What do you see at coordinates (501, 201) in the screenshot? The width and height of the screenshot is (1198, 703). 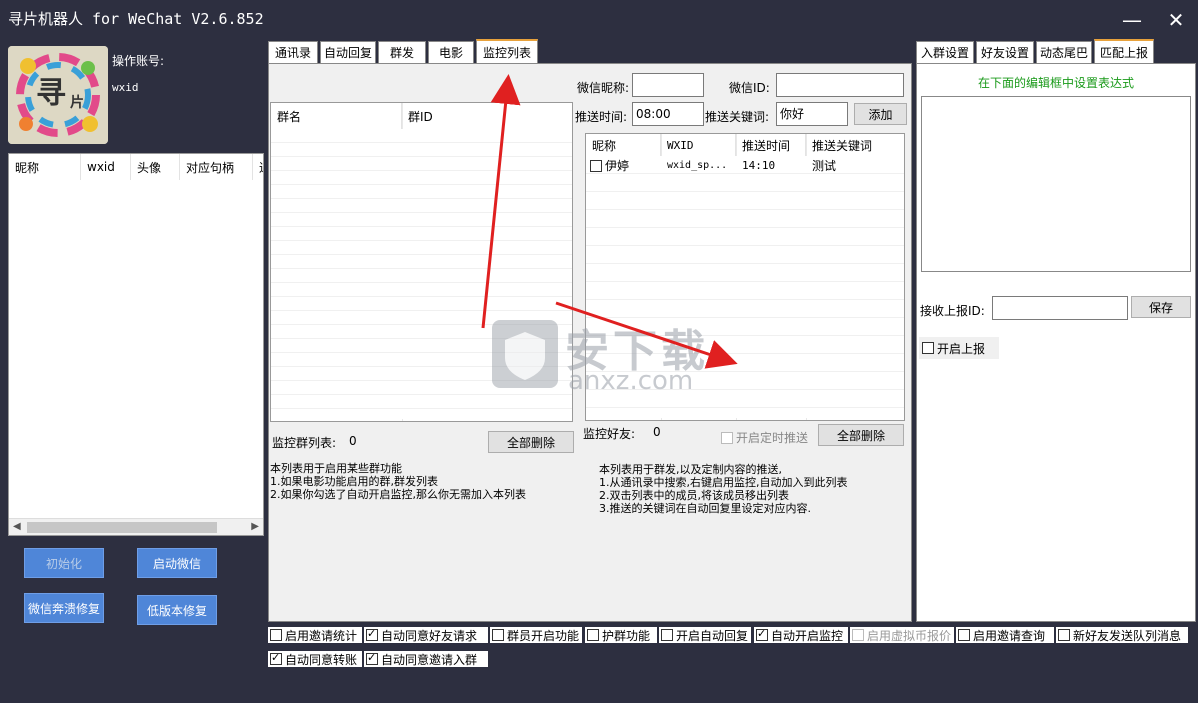 I see `arrow-to-monitor-tab` at bounding box center [501, 201].